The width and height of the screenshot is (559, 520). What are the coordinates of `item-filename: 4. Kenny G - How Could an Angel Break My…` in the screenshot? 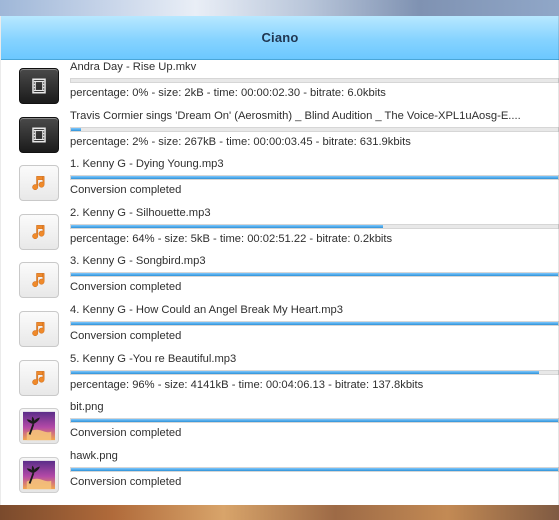 It's located at (206, 309).